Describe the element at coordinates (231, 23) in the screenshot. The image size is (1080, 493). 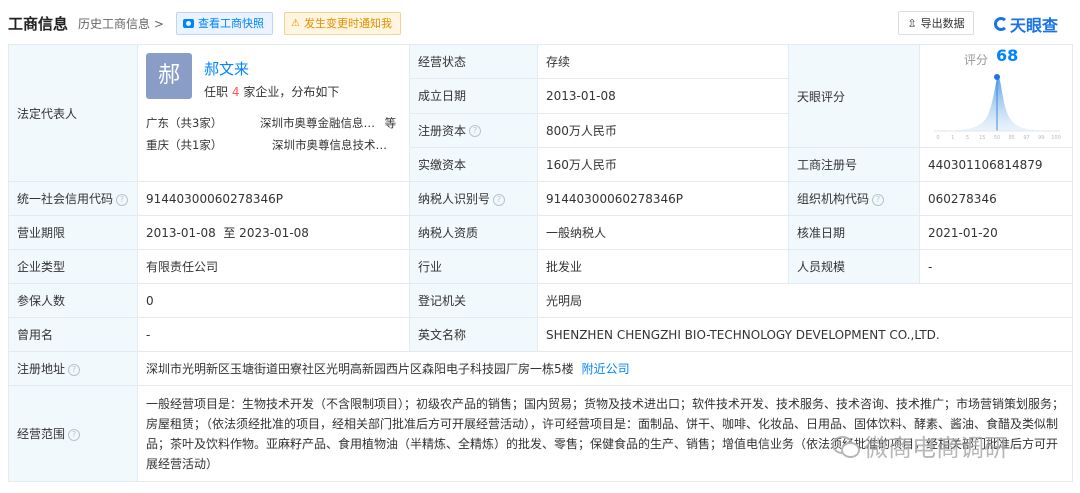
I see `snapshot-label: 查看工商快照` at that location.